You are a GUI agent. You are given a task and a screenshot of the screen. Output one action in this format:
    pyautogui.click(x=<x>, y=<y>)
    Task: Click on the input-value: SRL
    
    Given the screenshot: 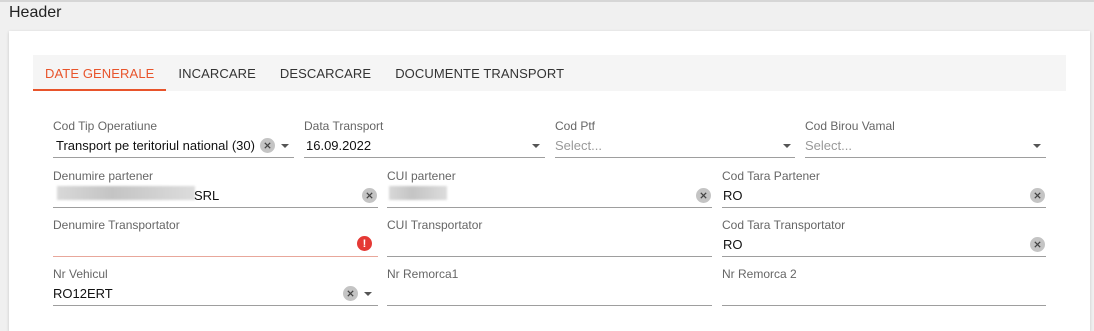 What is the action you would take?
    pyautogui.click(x=207, y=195)
    